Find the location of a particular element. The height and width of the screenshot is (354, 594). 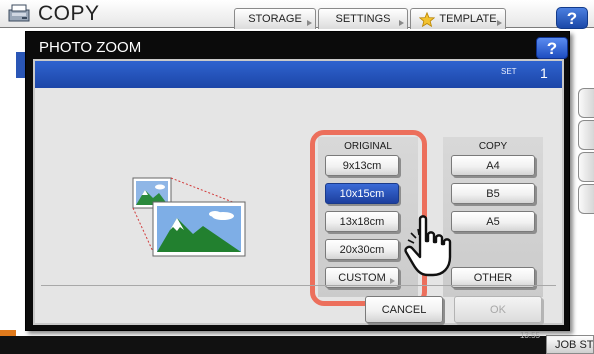

original-option-label: 9x13cm is located at coordinates (362, 165).